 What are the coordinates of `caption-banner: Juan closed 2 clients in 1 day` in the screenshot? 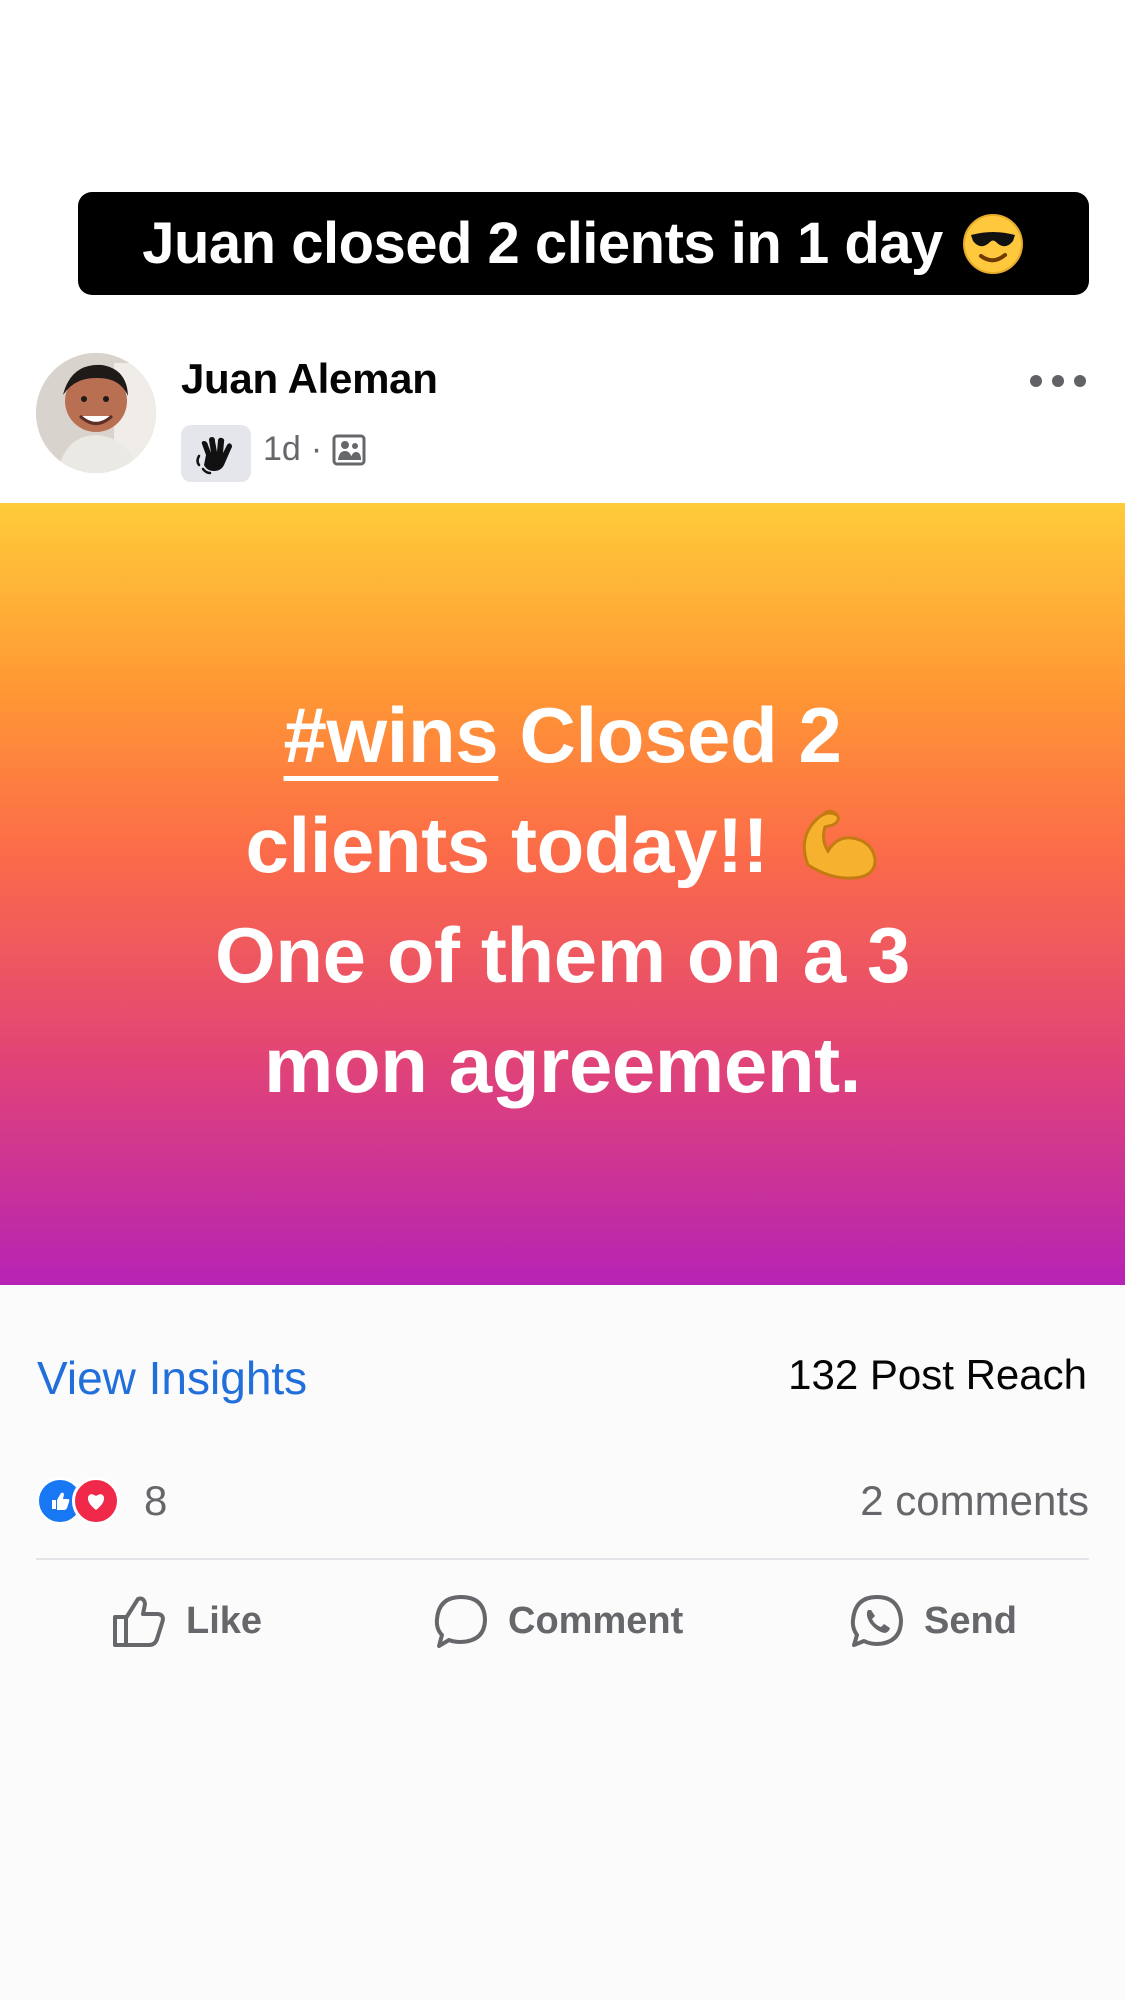 It's located at (583, 243).